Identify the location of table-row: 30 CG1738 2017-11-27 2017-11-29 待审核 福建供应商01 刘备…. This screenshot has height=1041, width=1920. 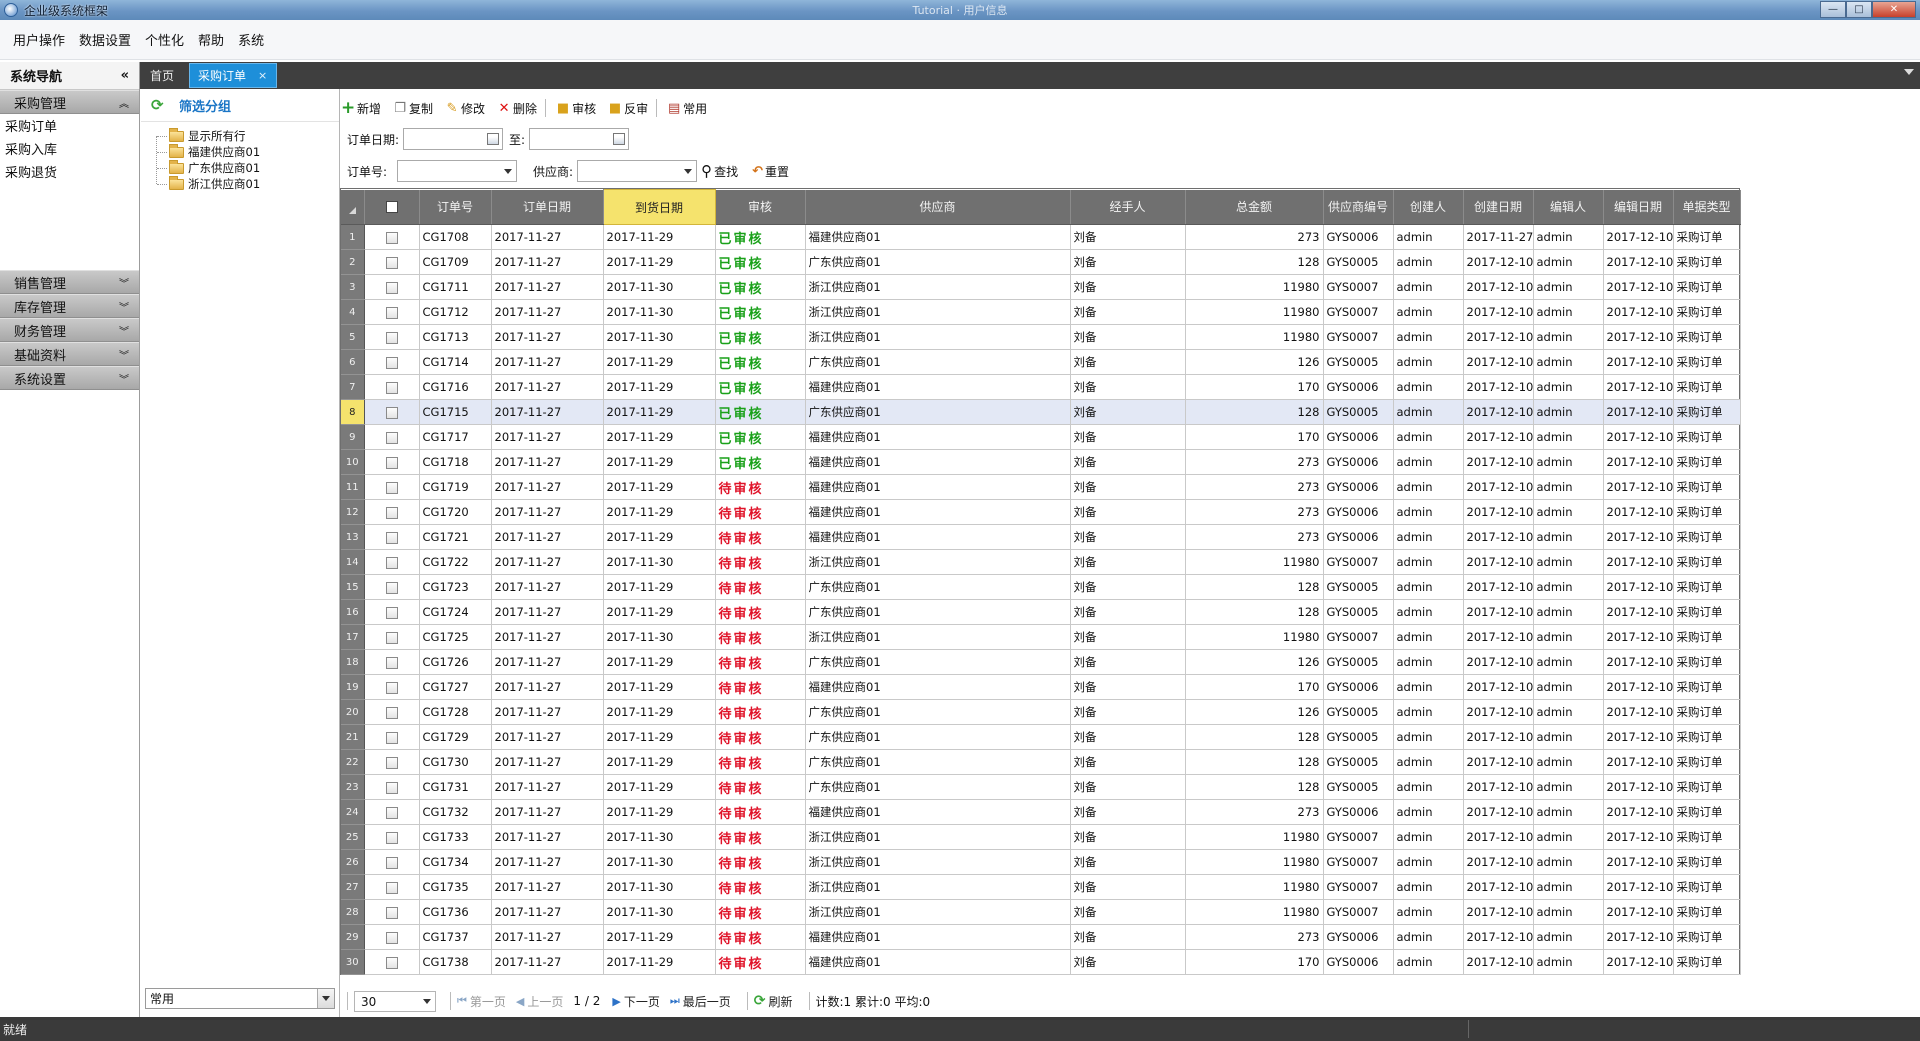
(1041, 962).